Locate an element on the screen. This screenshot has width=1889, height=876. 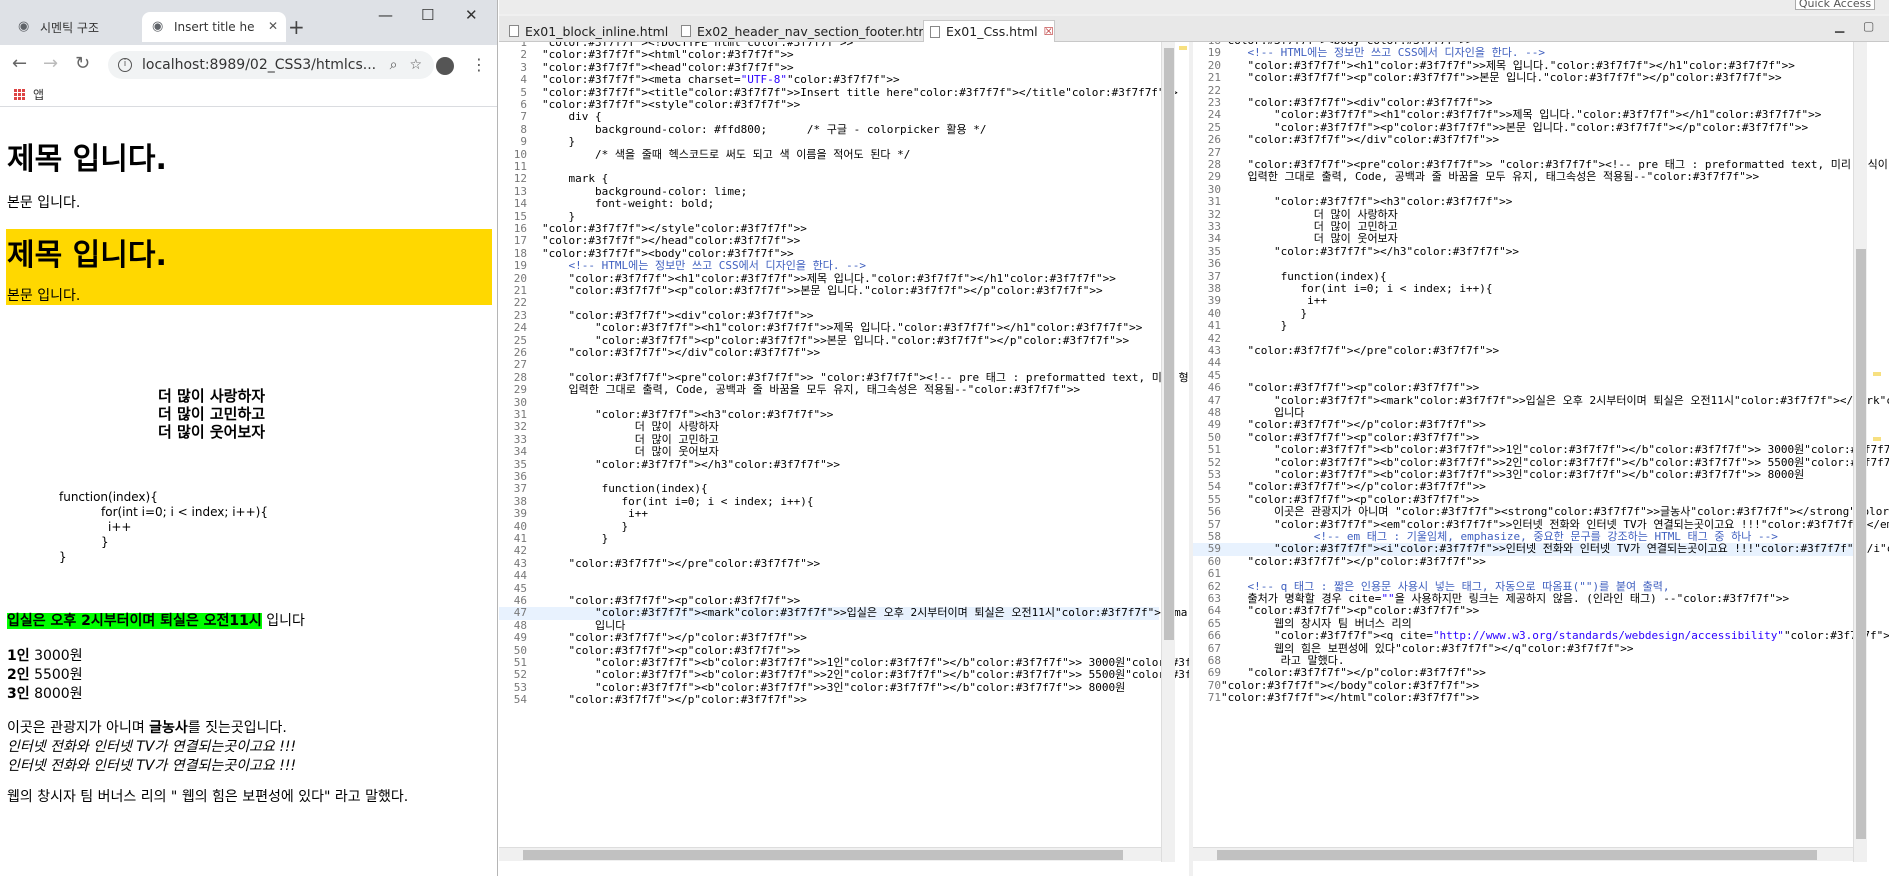
line-number: 61 is located at coordinates (1214, 574).